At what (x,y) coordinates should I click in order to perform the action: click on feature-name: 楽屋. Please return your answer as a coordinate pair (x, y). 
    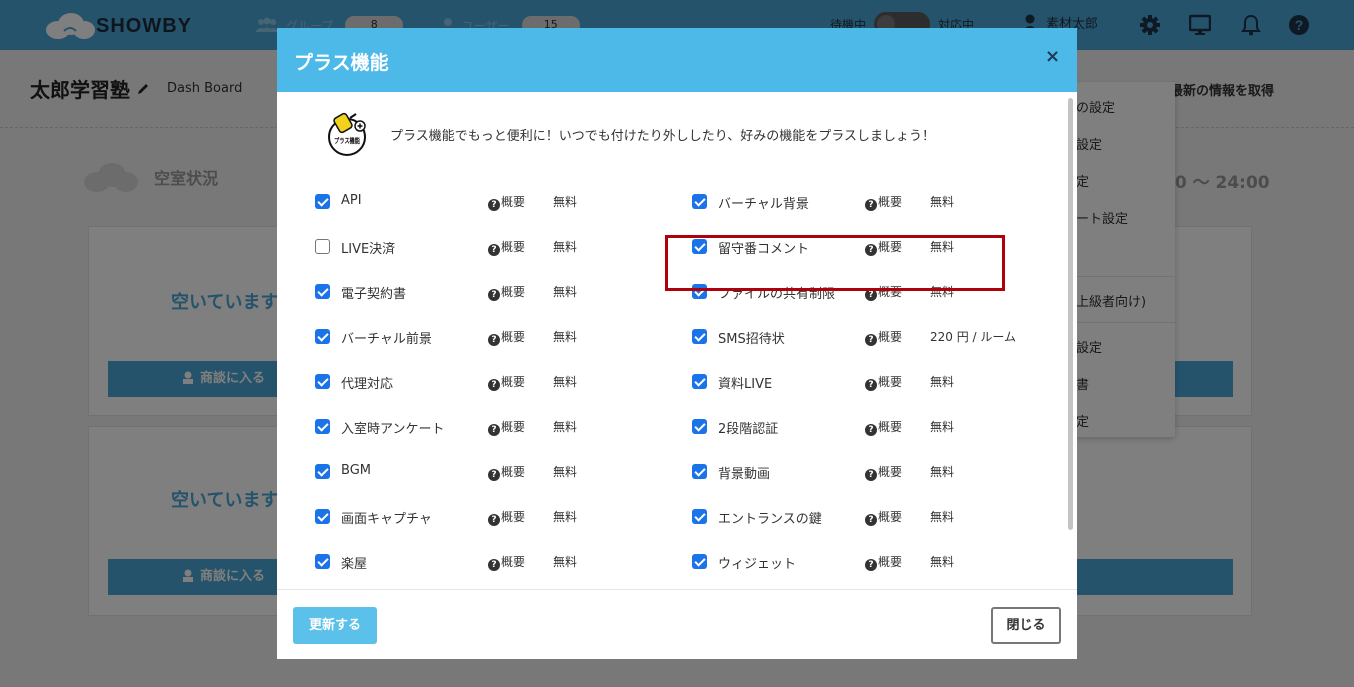
    Looking at the image, I should click on (354, 562).